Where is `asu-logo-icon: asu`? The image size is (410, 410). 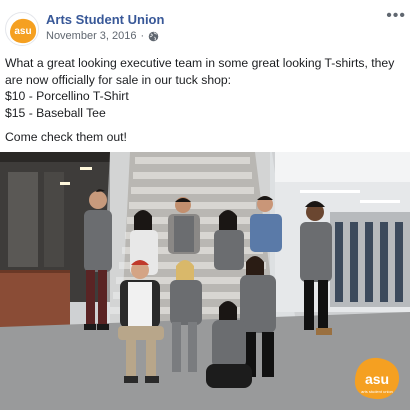
asu-logo-icon: asu is located at coordinates (22, 29).